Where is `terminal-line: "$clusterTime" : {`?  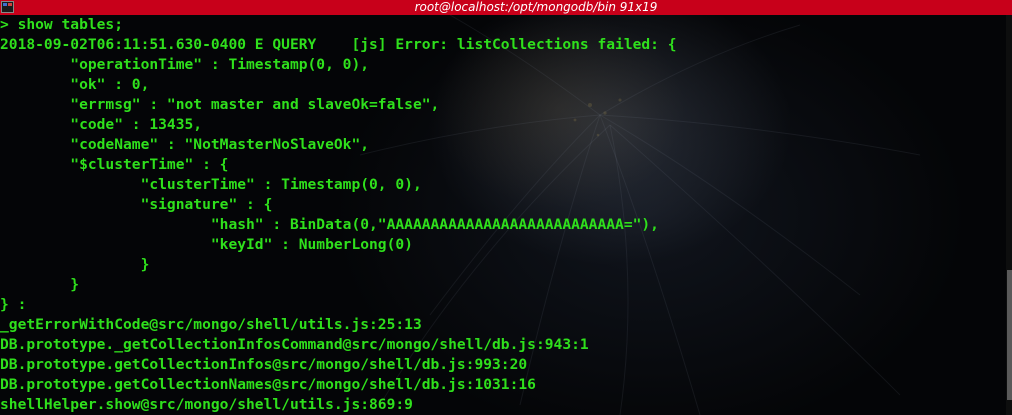
terminal-line: "$clusterTime" : { is located at coordinates (114, 164).